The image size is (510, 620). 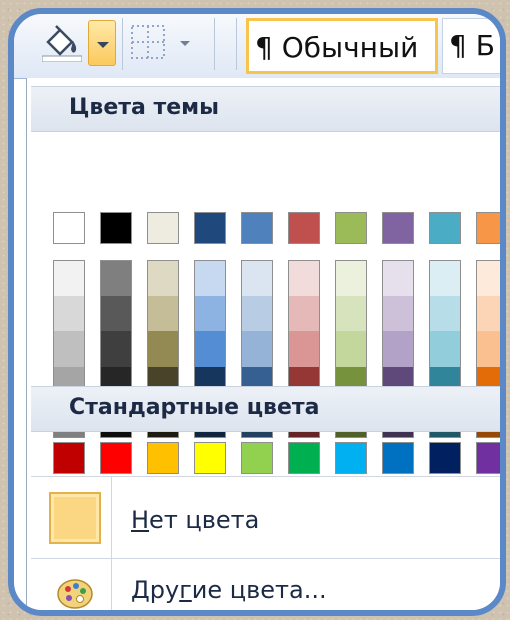 I want to click on standard-colors-header: Стандартные цвета, so click(x=265, y=409).